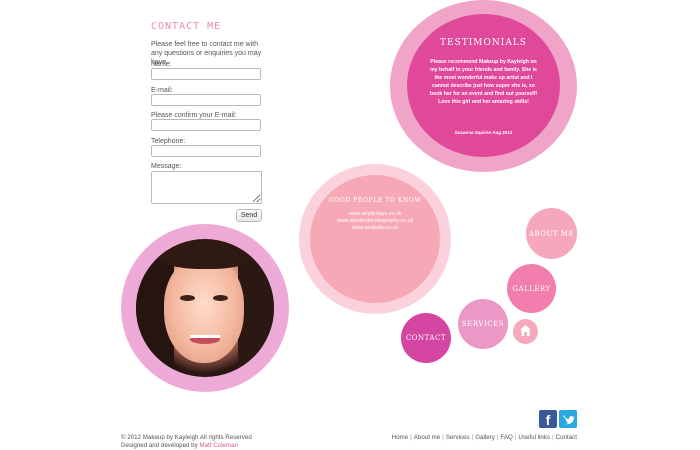  I want to click on testimonial-author: Susanna Squires Aug 2012, so click(483, 132).